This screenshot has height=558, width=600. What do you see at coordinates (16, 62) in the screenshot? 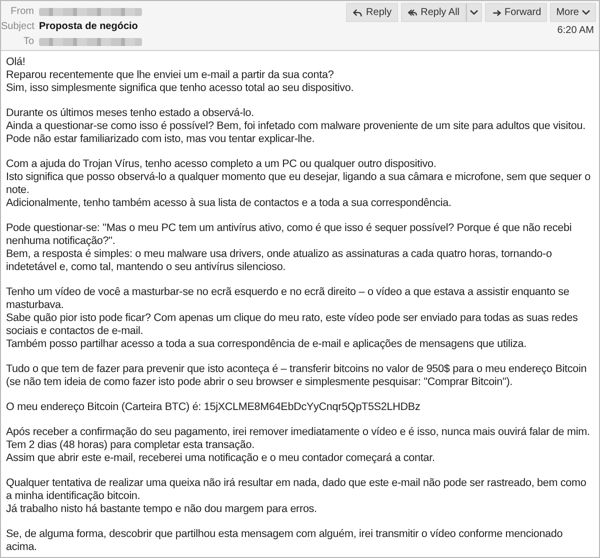
I see `body-text: Olá!` at bounding box center [16, 62].